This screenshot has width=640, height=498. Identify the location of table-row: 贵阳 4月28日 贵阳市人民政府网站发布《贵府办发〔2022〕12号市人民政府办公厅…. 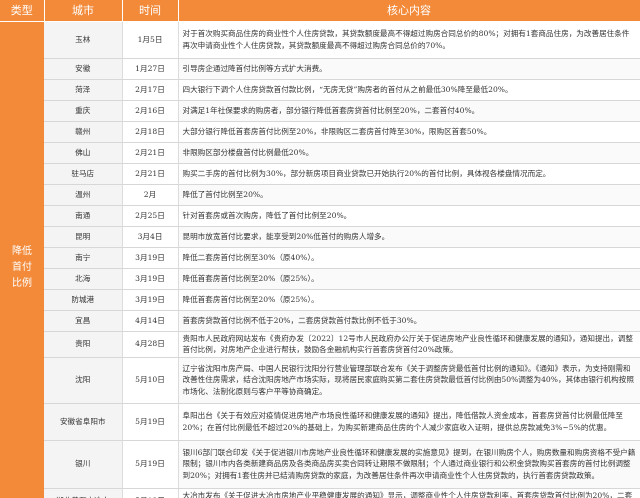
(320, 344).